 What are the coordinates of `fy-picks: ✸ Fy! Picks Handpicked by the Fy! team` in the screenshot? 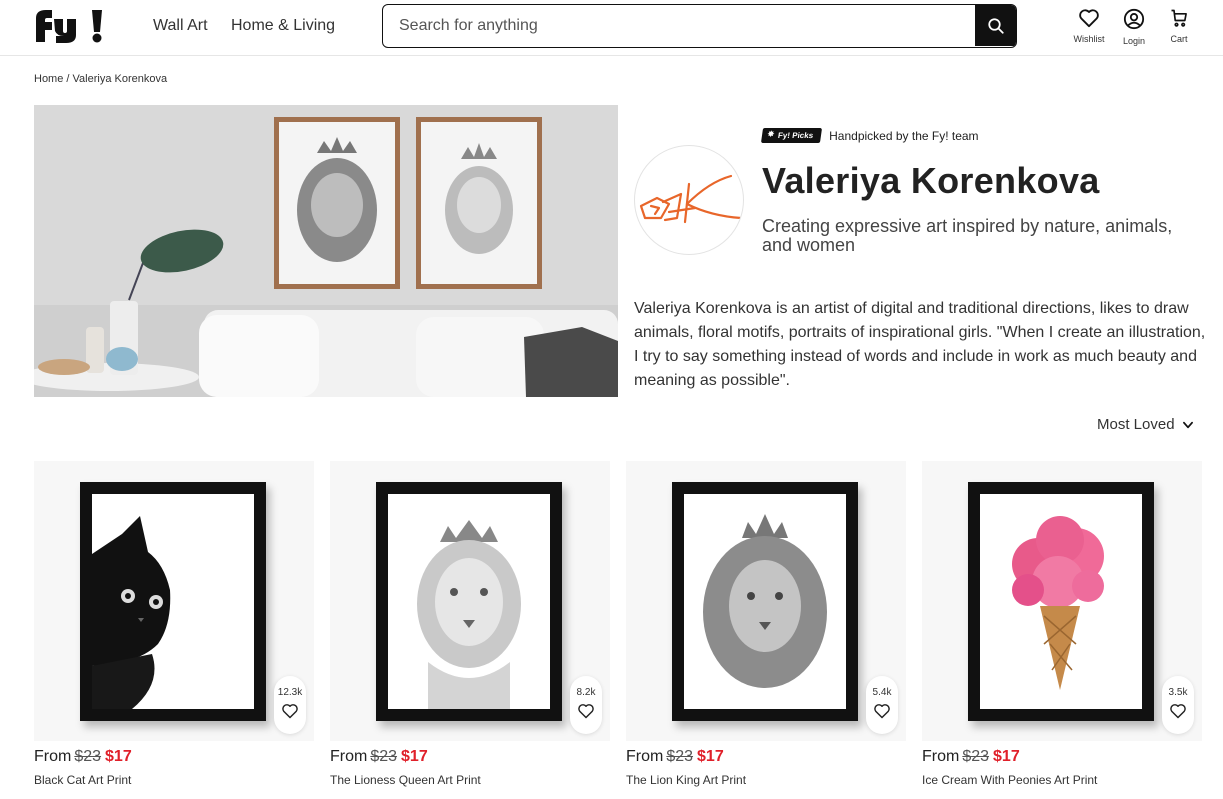 It's located at (869, 135).